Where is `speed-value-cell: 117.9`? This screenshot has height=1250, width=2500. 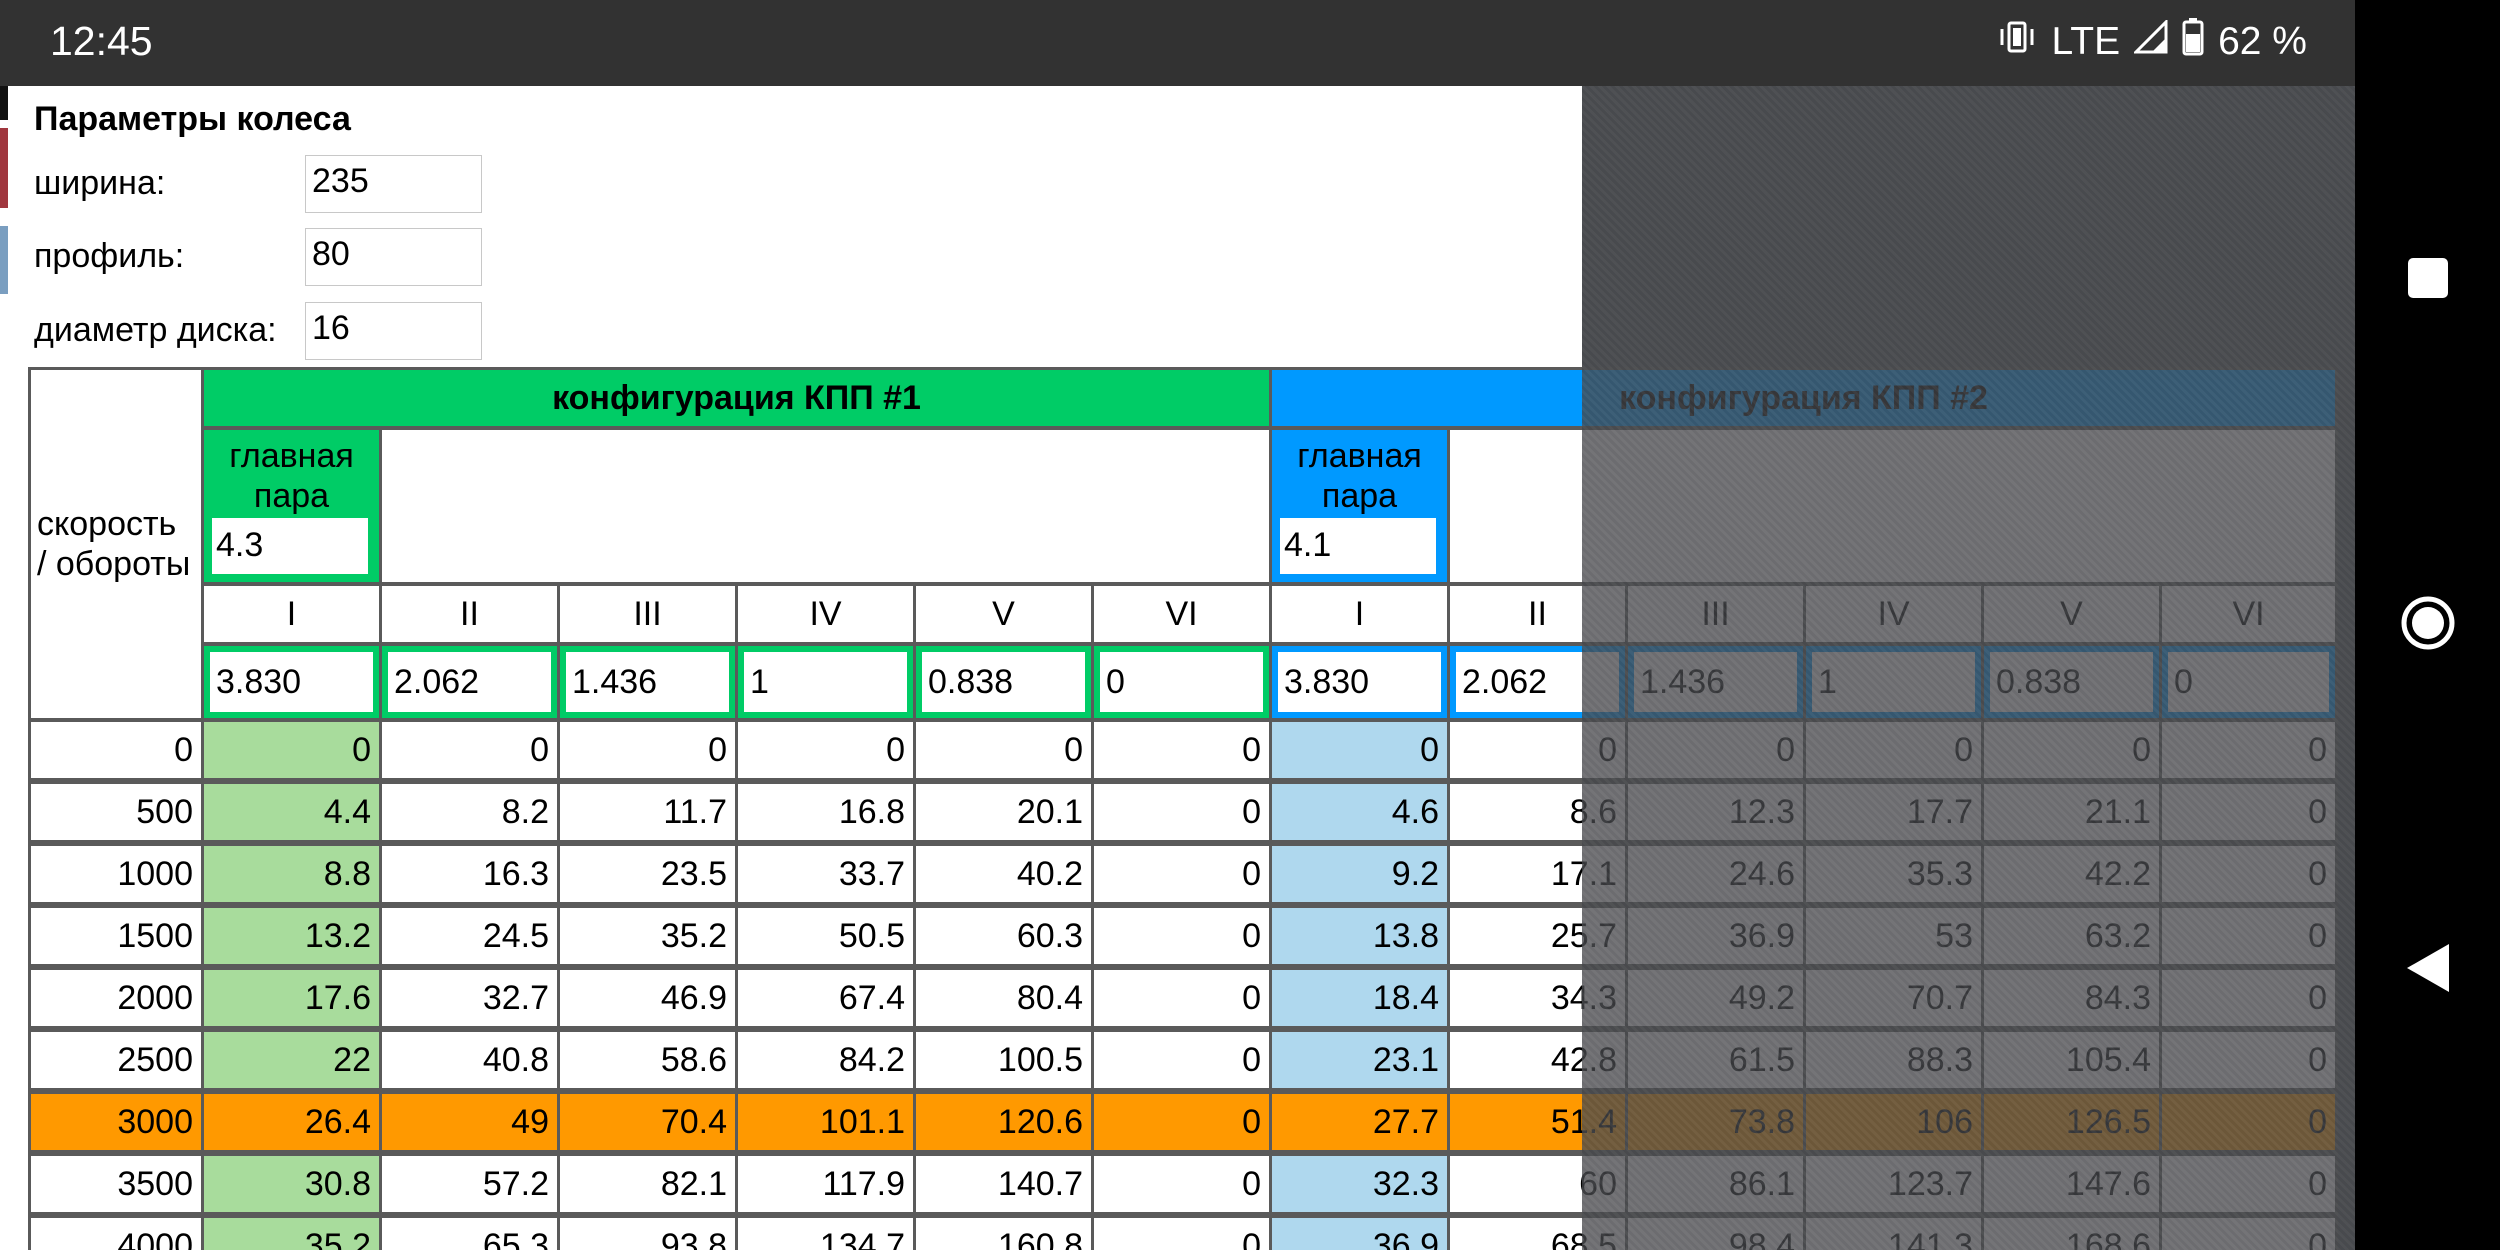
speed-value-cell: 117.9 is located at coordinates (825, 1184).